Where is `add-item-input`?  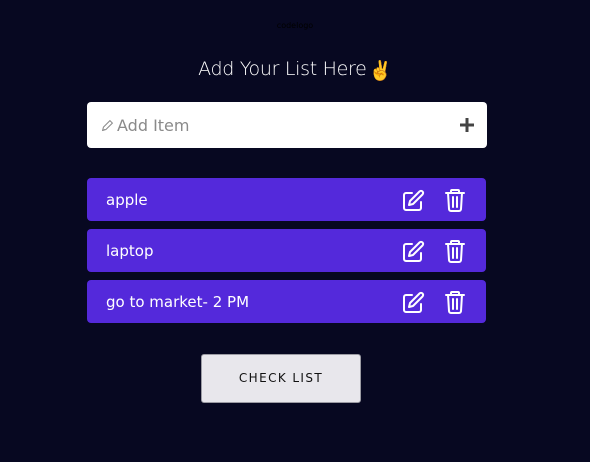
add-item-input is located at coordinates (269, 125).